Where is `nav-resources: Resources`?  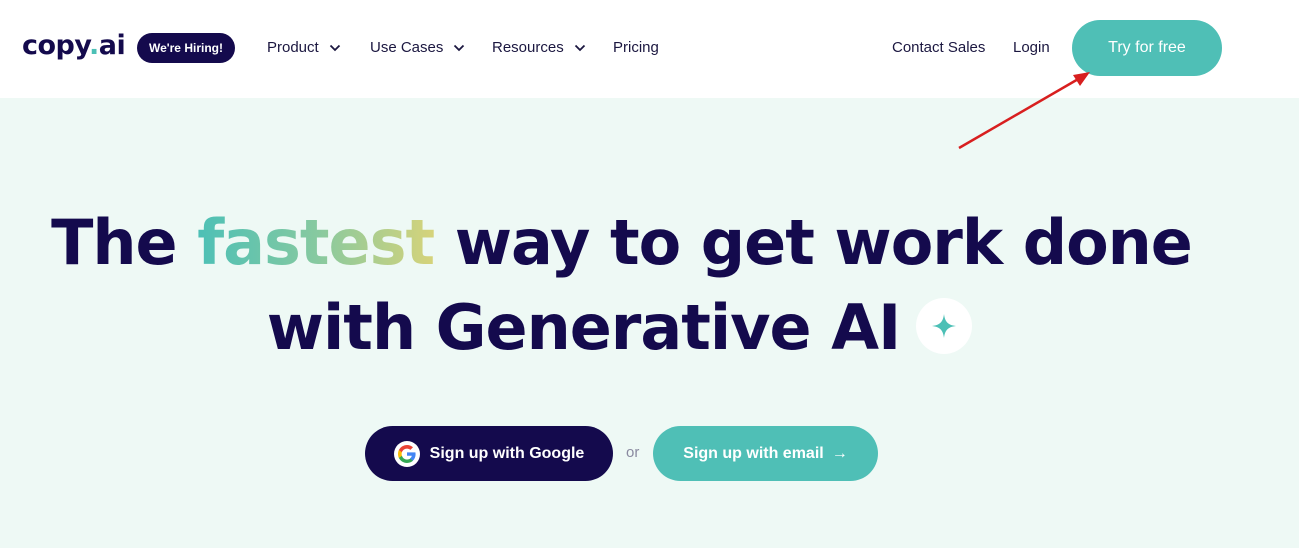
nav-resources: Resources is located at coordinates (539, 48).